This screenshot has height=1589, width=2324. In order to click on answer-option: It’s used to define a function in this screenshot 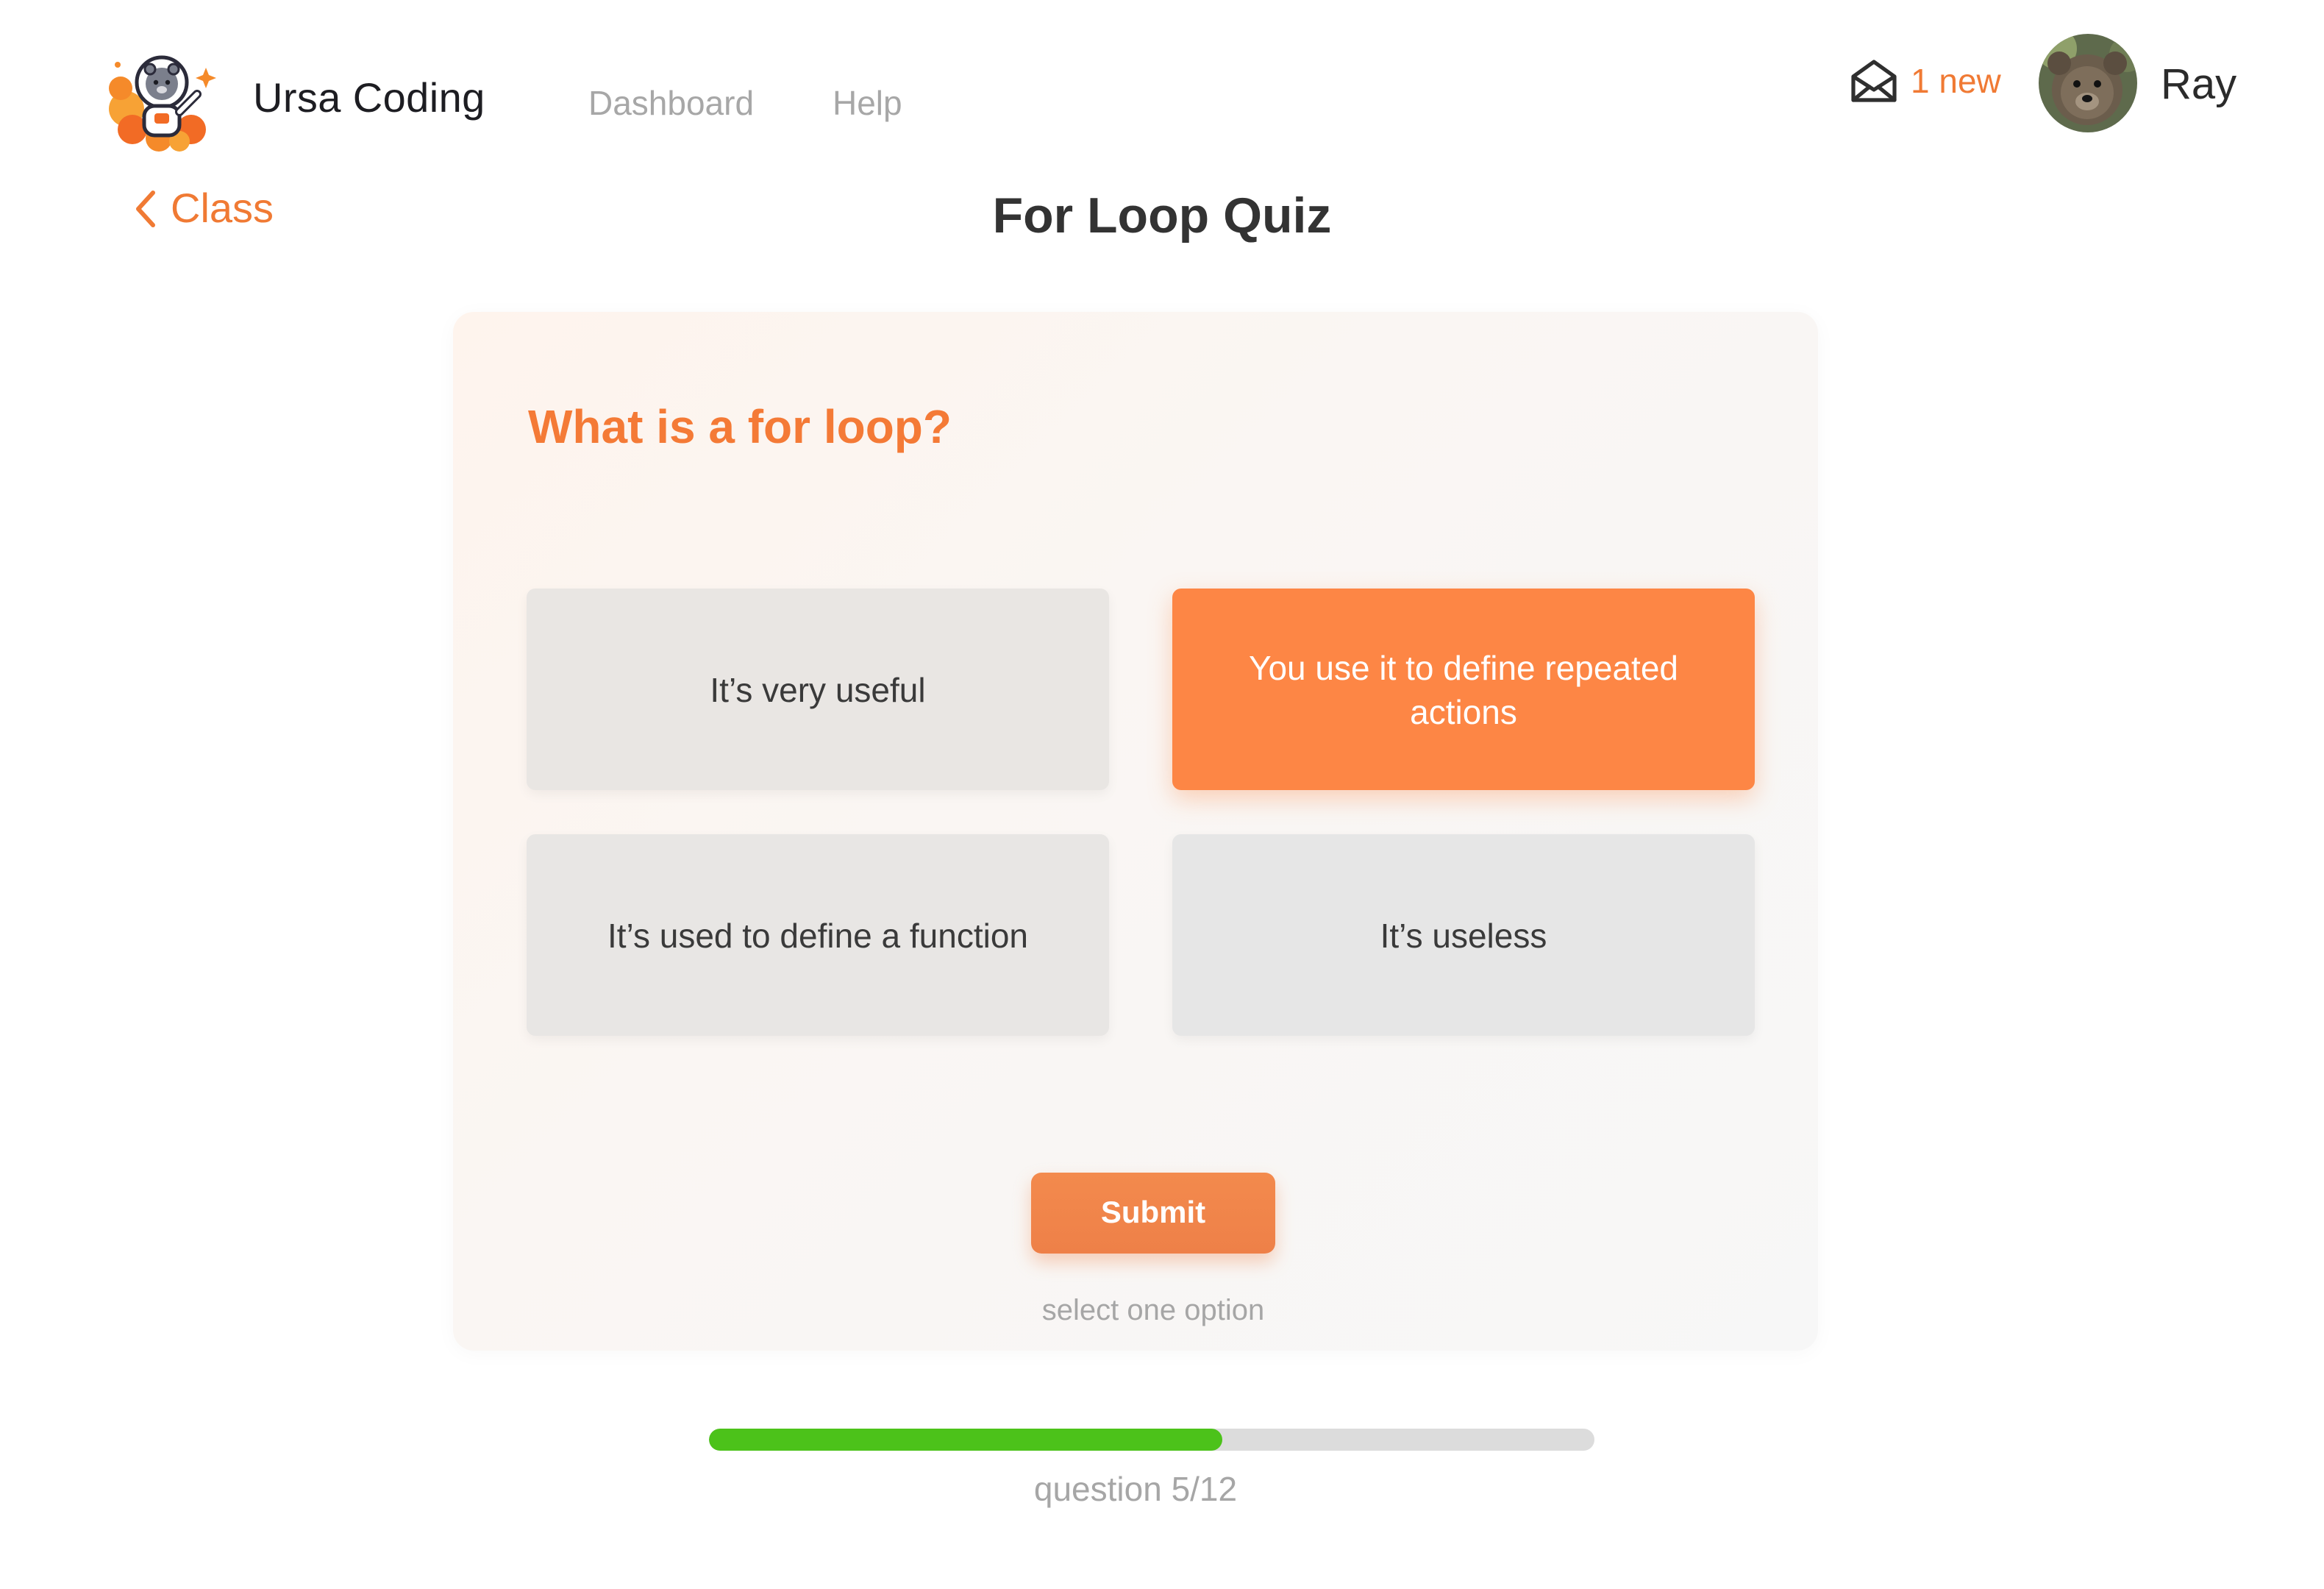, I will do `click(818, 935)`.